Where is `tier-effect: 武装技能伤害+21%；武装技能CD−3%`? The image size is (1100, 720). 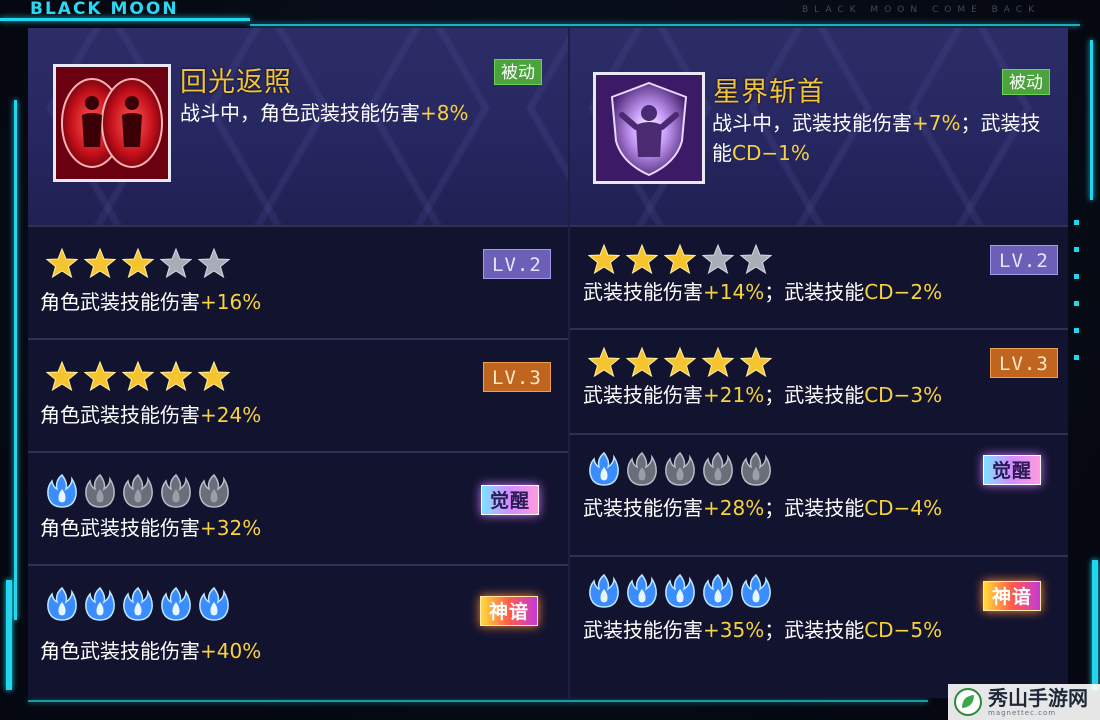 tier-effect: 武装技能伤害+21%；武装技能CD−3% is located at coordinates (762, 395).